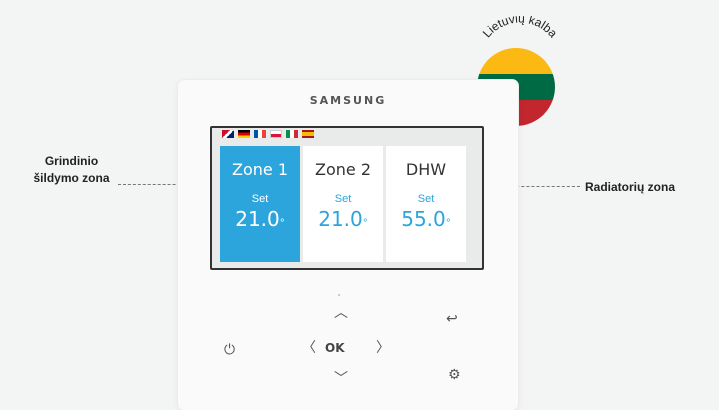 Image resolution: width=719 pixels, height=410 pixels. I want to click on de-flag-icon, so click(244, 134).